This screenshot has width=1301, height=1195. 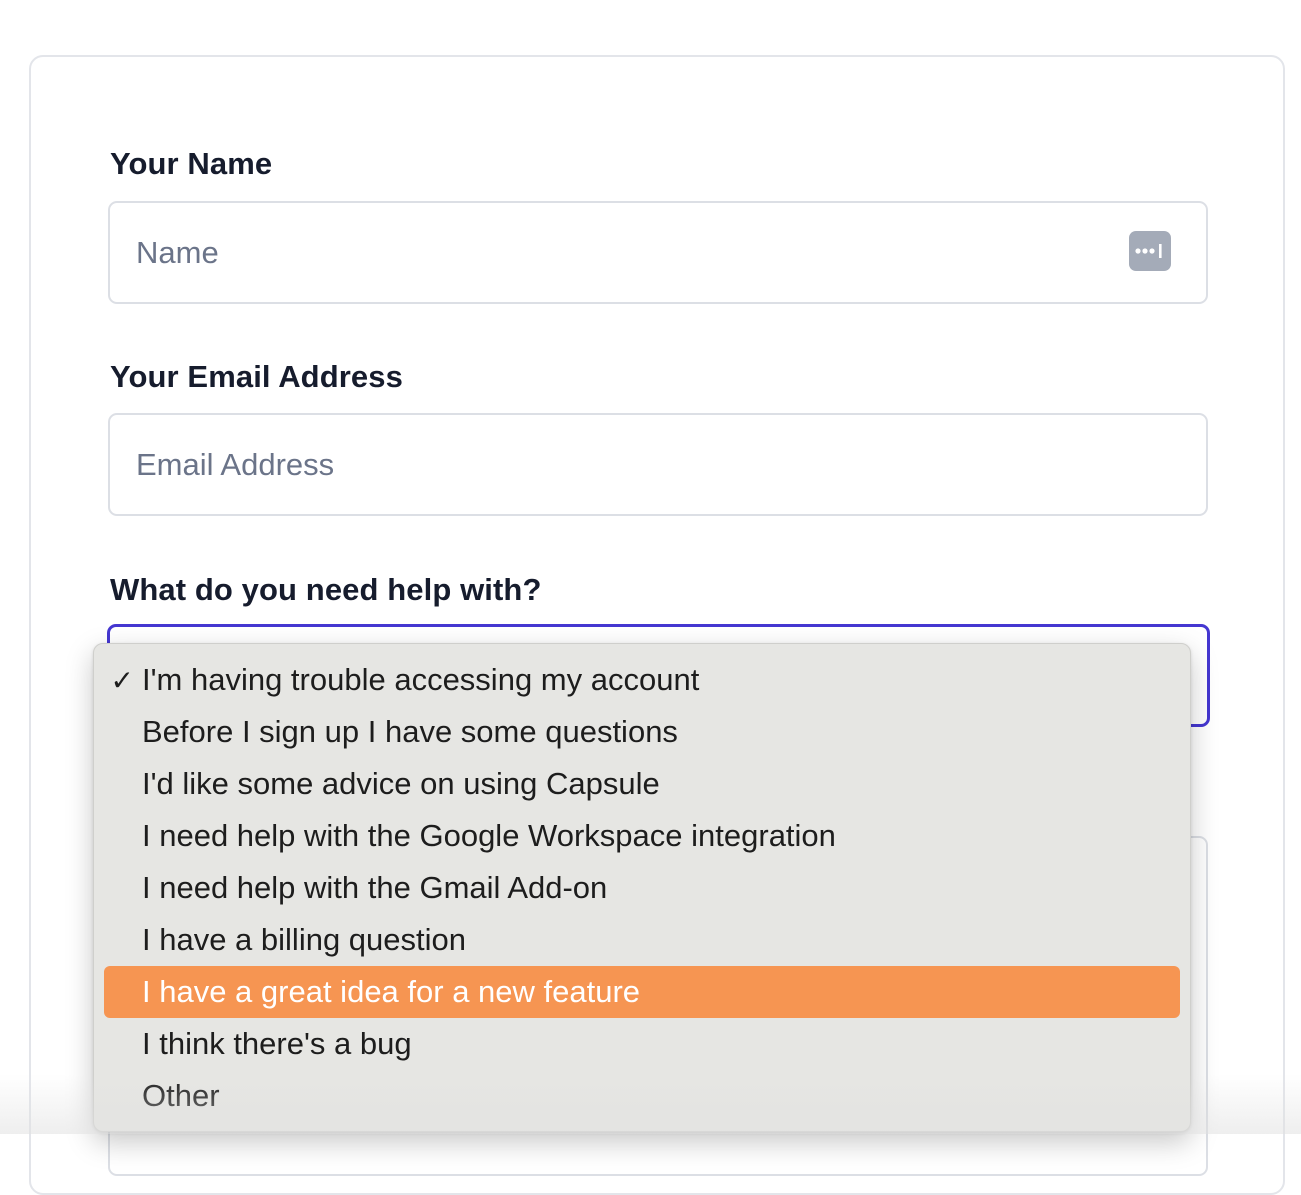 I want to click on checkmark-icon: ✓, so click(x=122, y=680).